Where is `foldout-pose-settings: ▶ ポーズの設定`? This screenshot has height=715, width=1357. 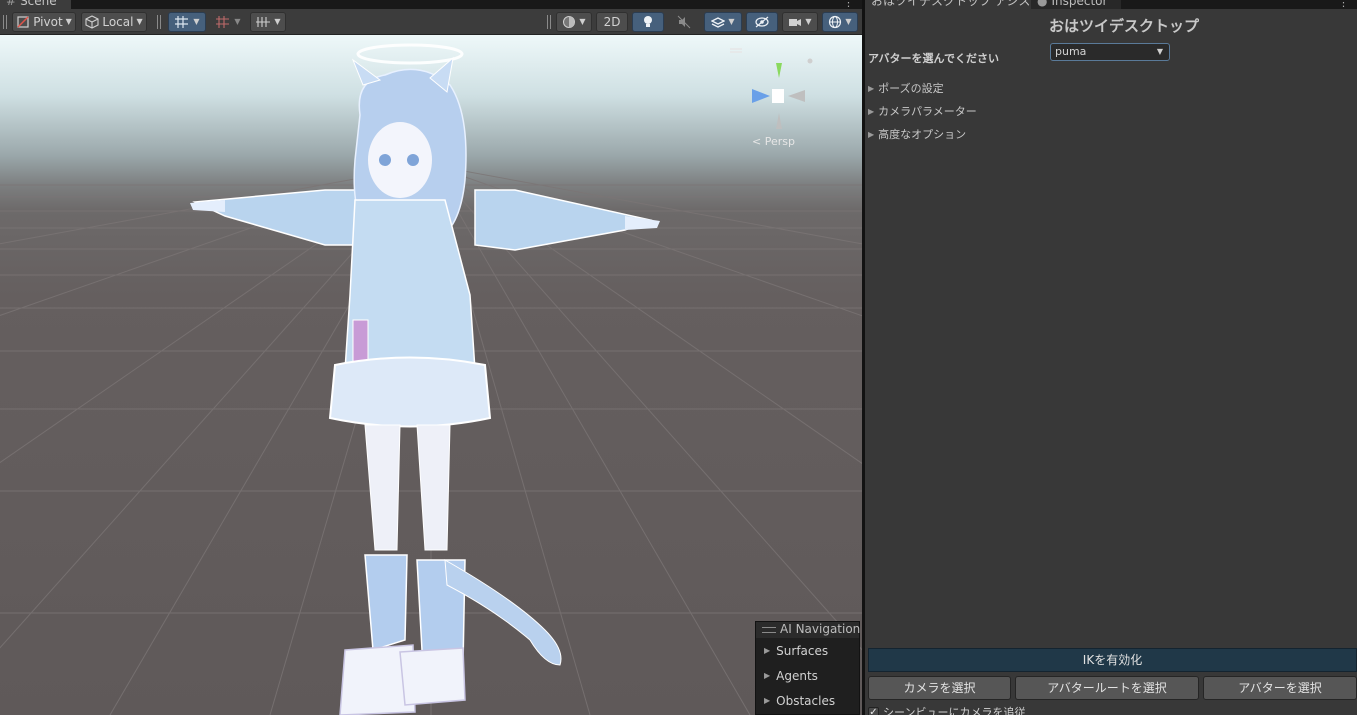
foldout-pose-settings: ▶ ポーズの設定 is located at coordinates (906, 88).